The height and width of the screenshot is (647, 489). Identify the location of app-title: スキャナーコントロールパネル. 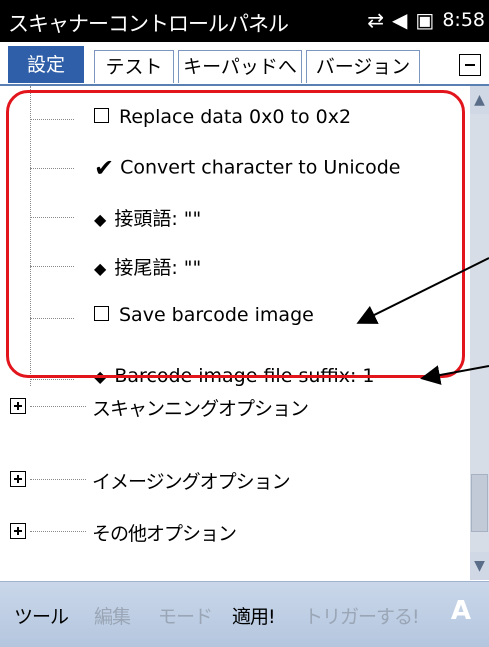
(148, 24).